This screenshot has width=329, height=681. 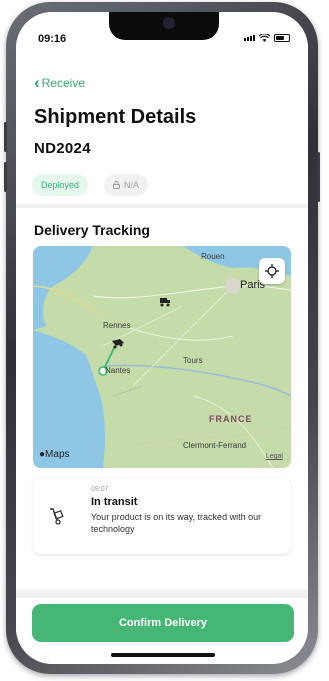 I want to click on back-label: Receive, so click(x=63, y=83).